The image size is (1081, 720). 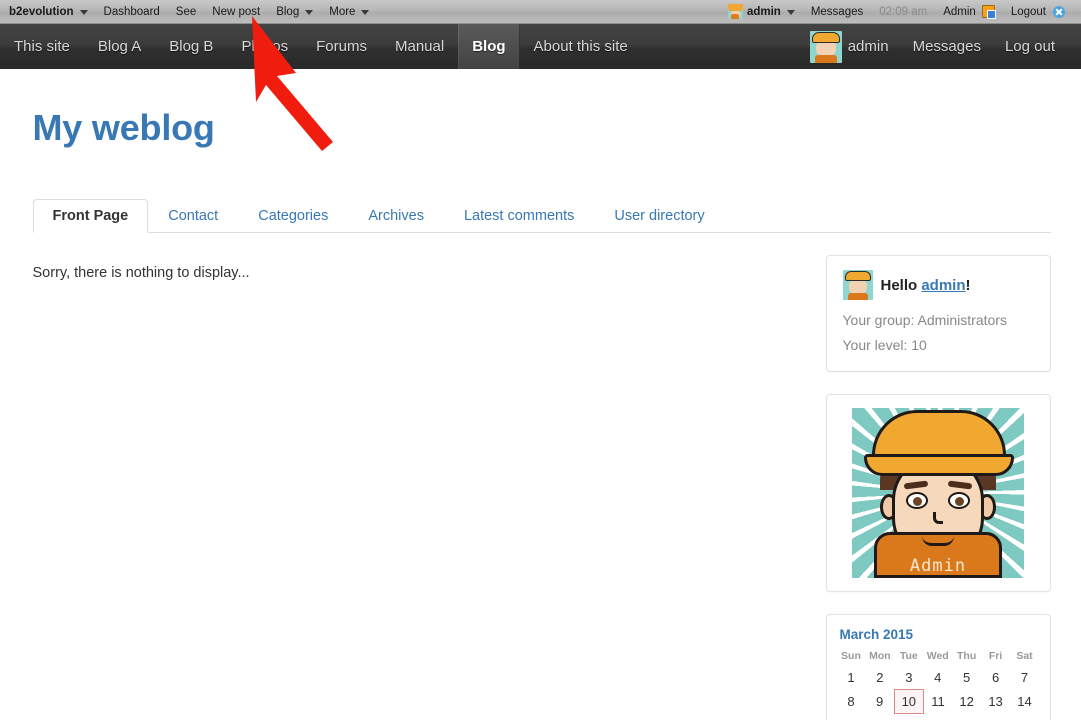 I want to click on admin-toolbar-right: admin Messages 02:09 am Admin Logout, so click(x=900, y=11).